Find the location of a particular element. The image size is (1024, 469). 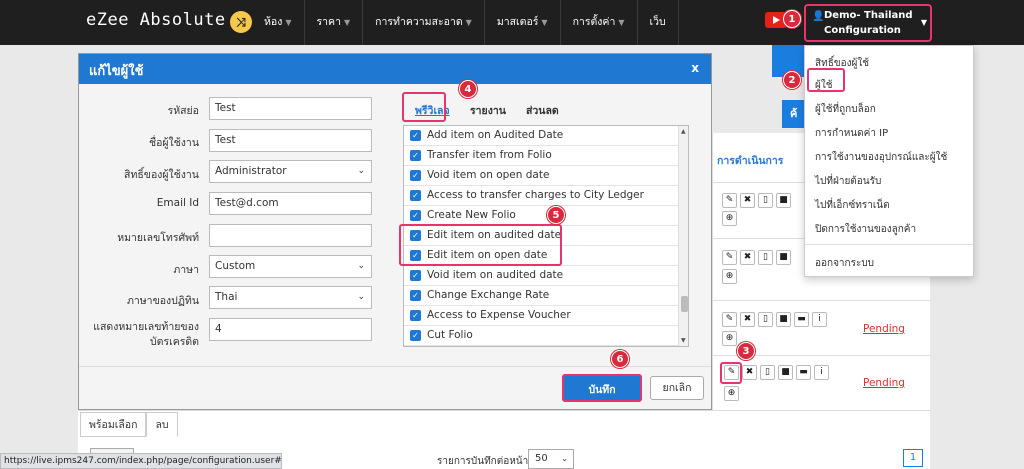

short-code-input: Test is located at coordinates (290, 108).